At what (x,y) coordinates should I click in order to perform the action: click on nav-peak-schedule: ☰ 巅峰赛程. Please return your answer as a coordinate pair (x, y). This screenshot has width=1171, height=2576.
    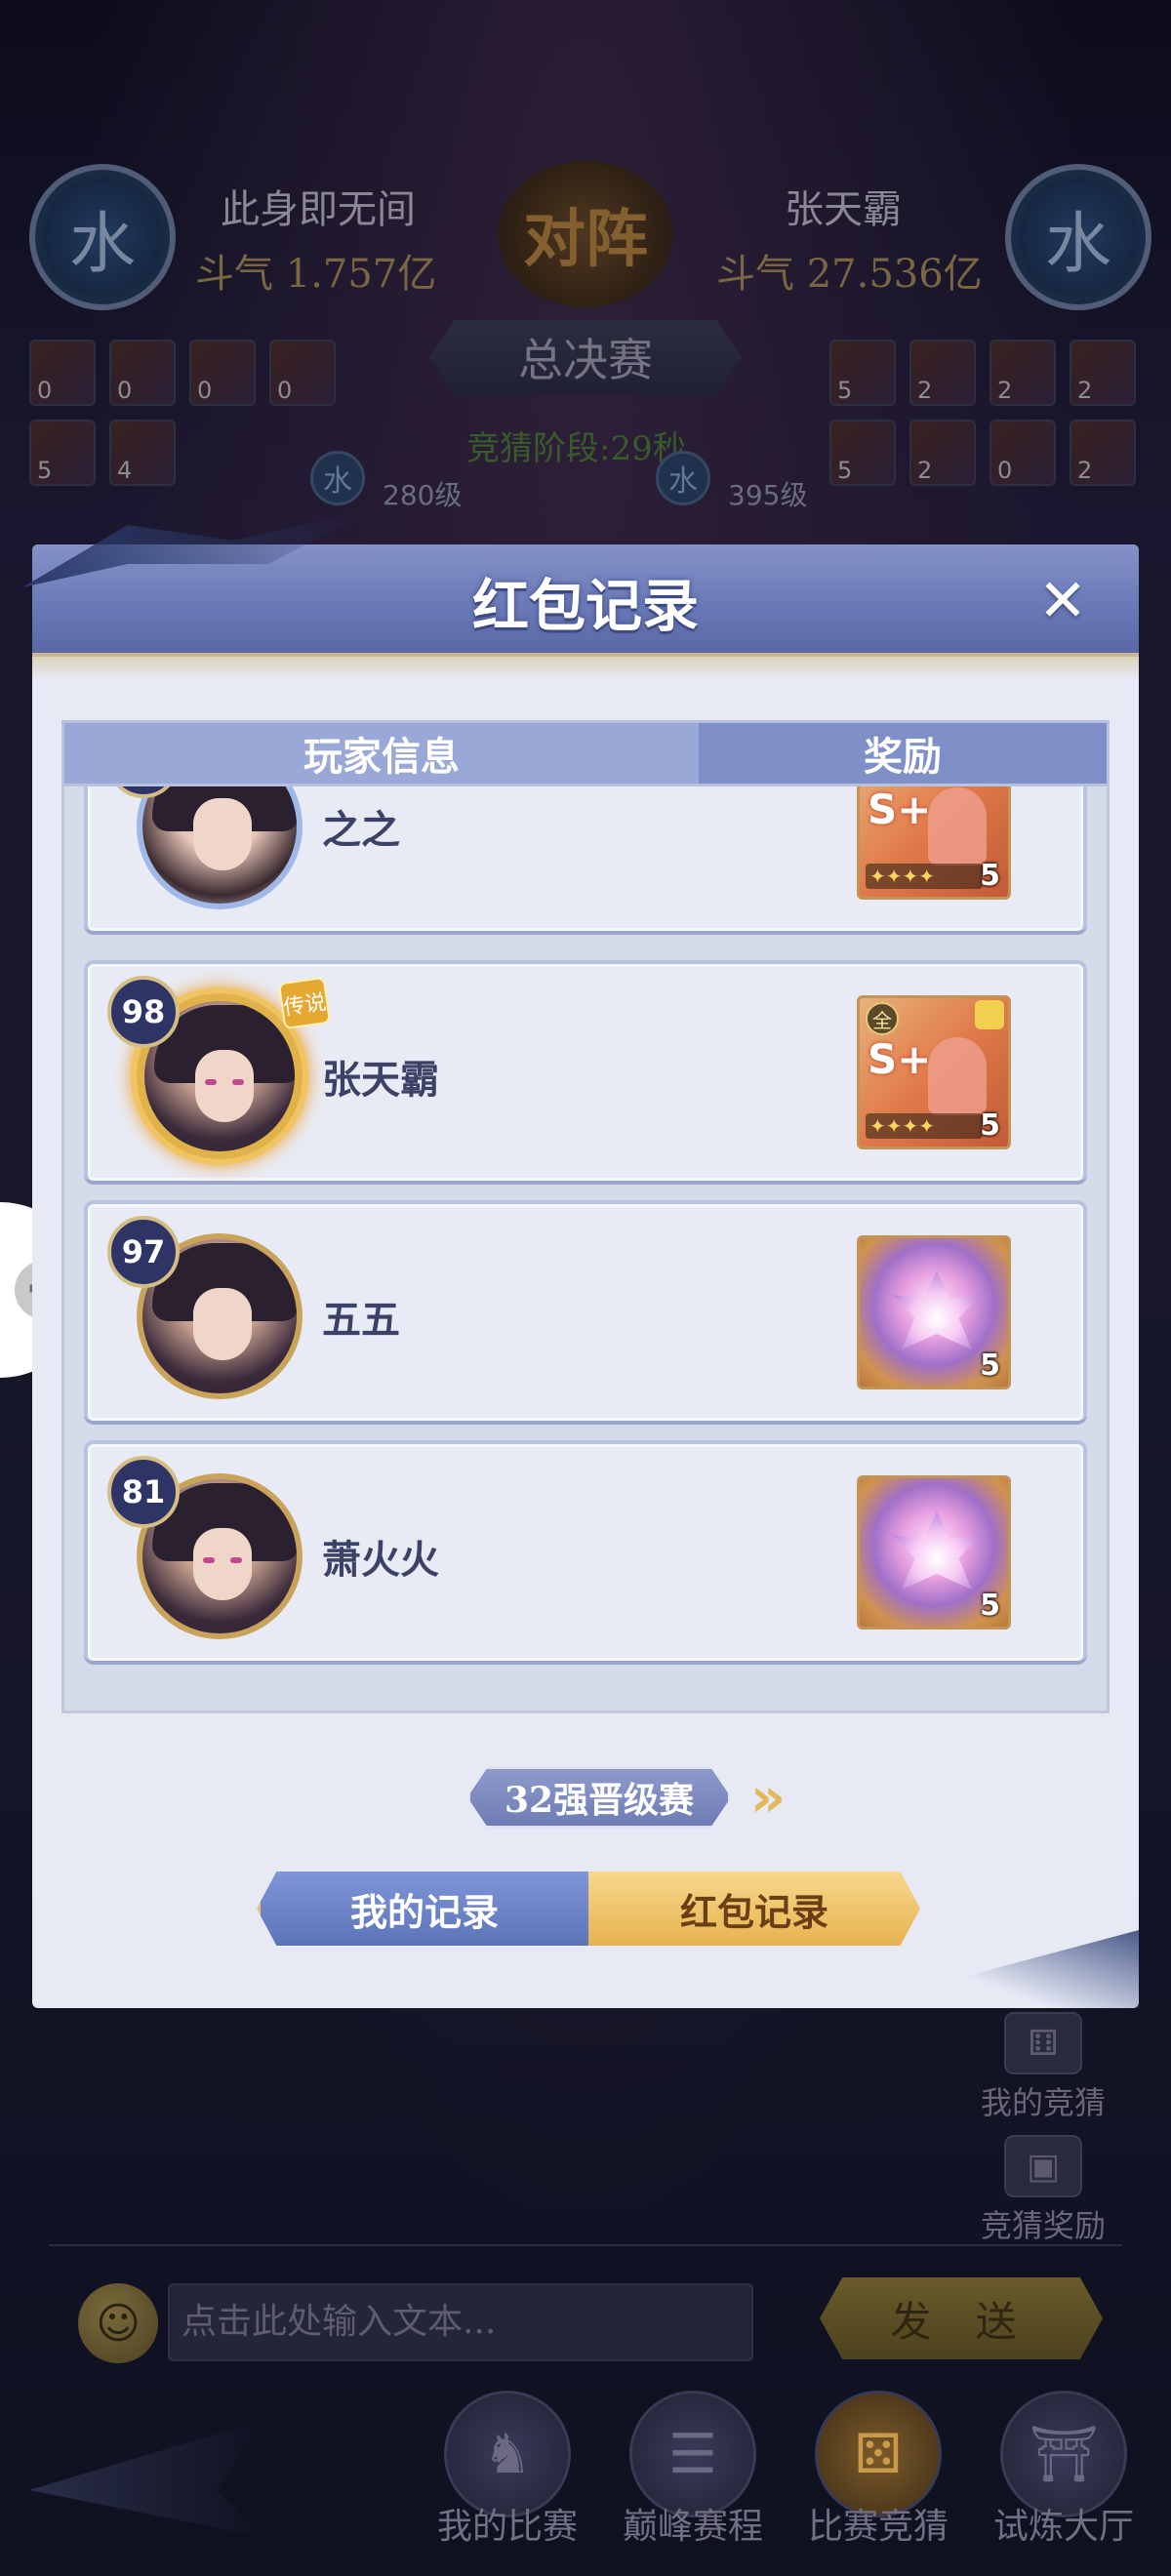
    Looking at the image, I should click on (693, 2483).